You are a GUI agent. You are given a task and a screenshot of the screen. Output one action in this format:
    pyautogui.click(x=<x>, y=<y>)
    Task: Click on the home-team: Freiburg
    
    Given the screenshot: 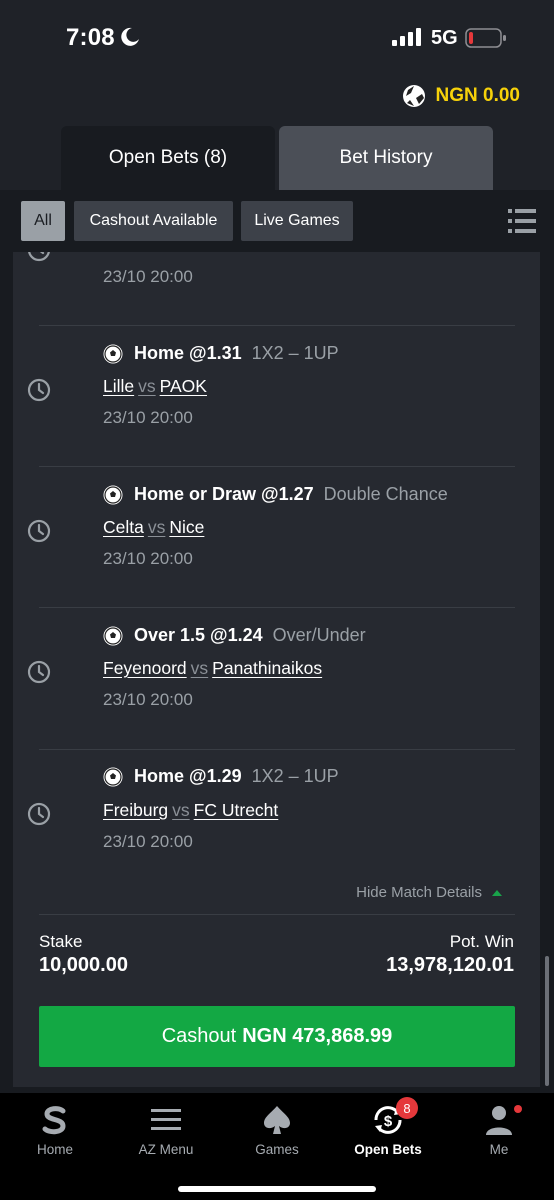 What is the action you would take?
    pyautogui.click(x=135, y=810)
    